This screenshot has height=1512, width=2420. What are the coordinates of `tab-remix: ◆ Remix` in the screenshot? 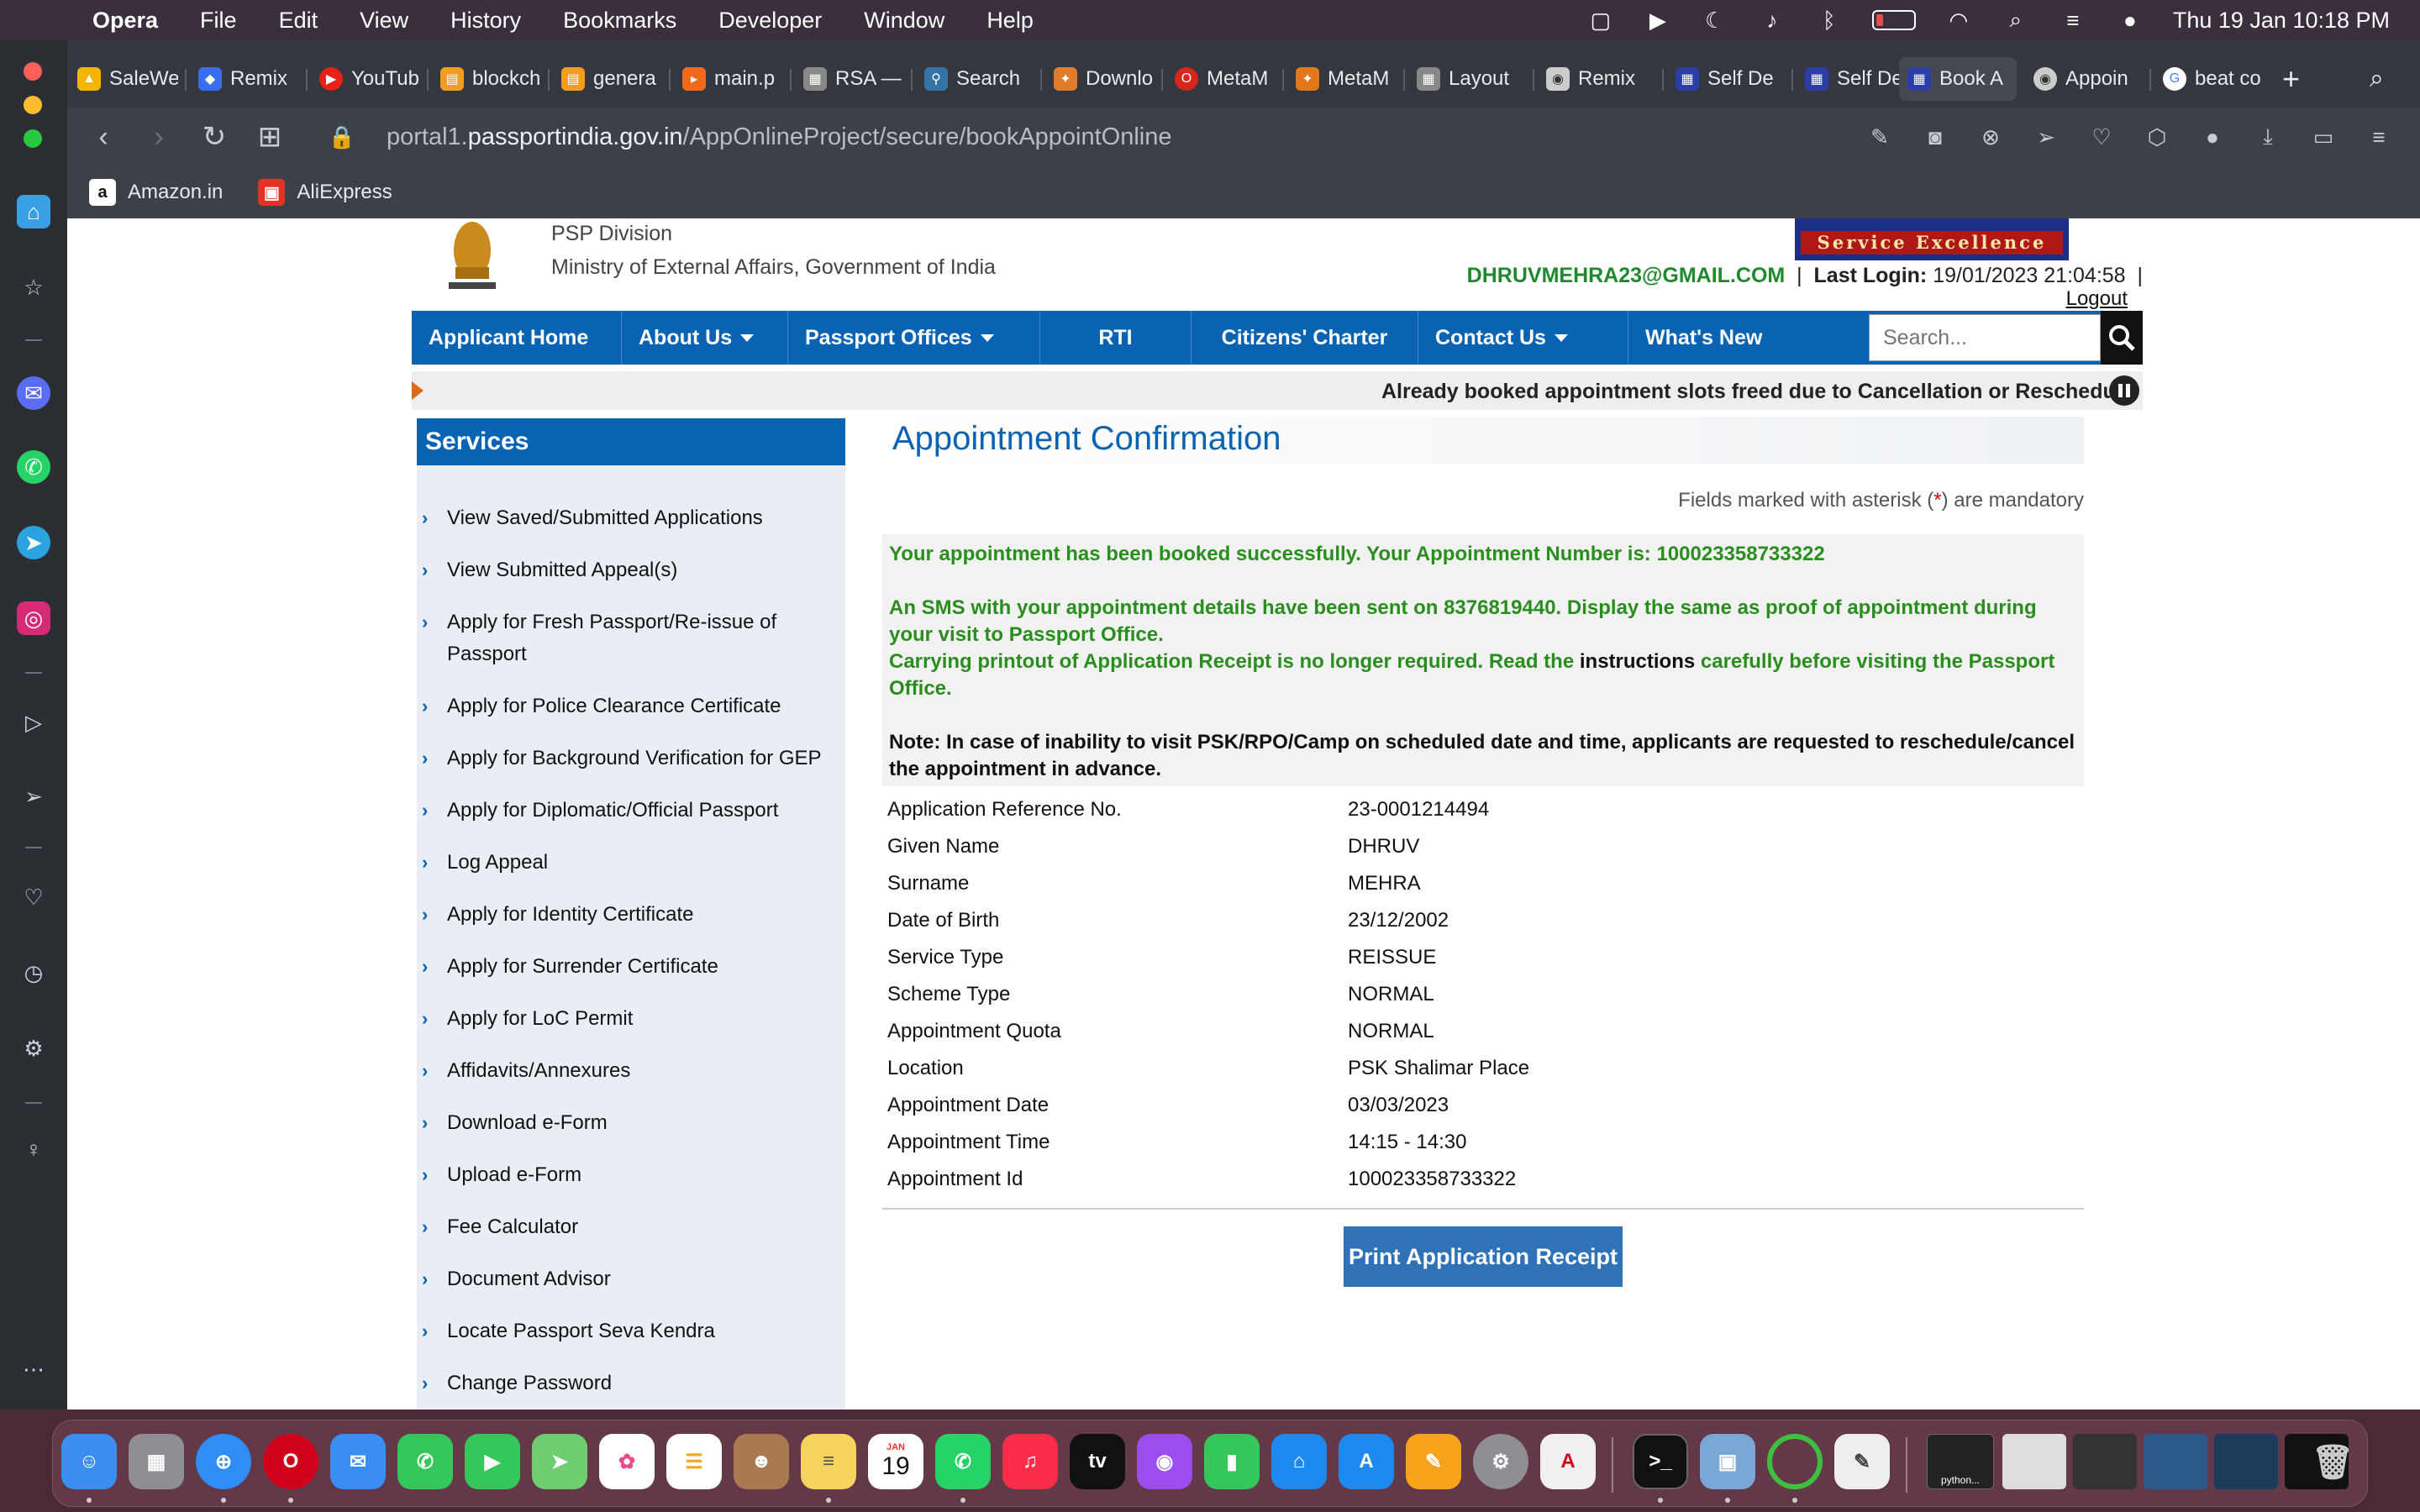 It's located at (248, 79).